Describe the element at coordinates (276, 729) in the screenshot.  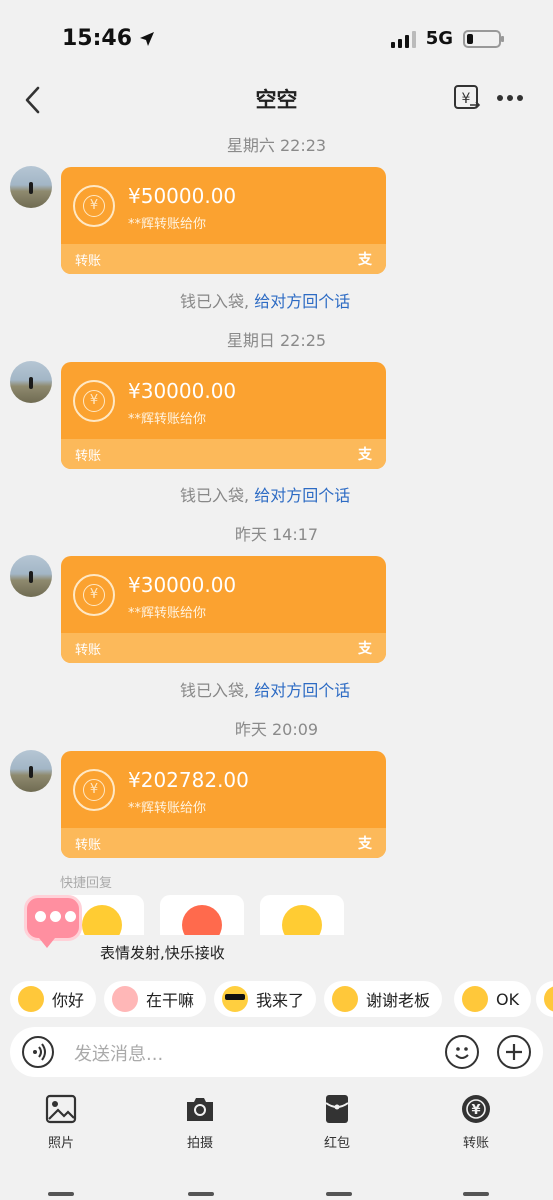
I see `timestamp: 昨天 20:09` at that location.